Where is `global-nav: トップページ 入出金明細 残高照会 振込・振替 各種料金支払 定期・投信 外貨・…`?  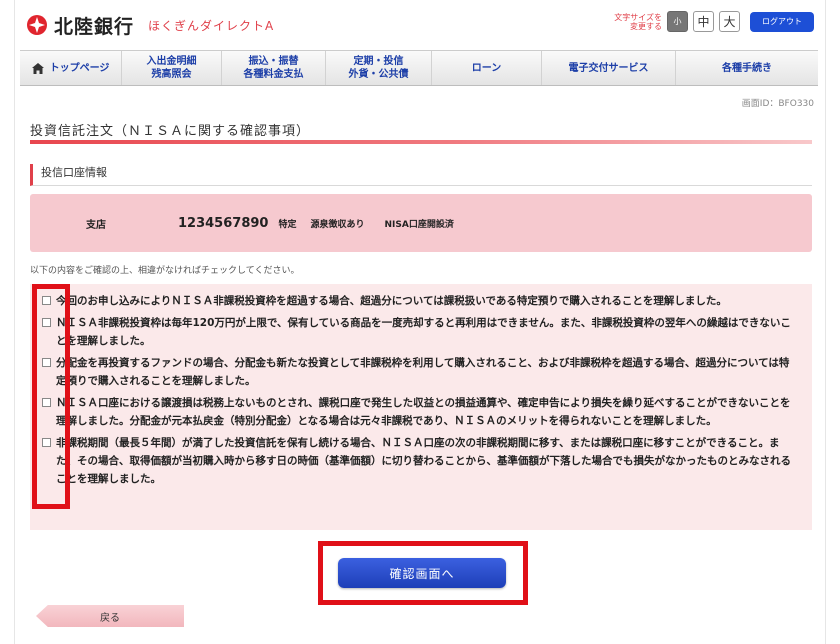
global-nav: トップページ 入出金明細 残高照会 振込・振替 各種料金支払 定期・投信 外貨・… is located at coordinates (419, 68).